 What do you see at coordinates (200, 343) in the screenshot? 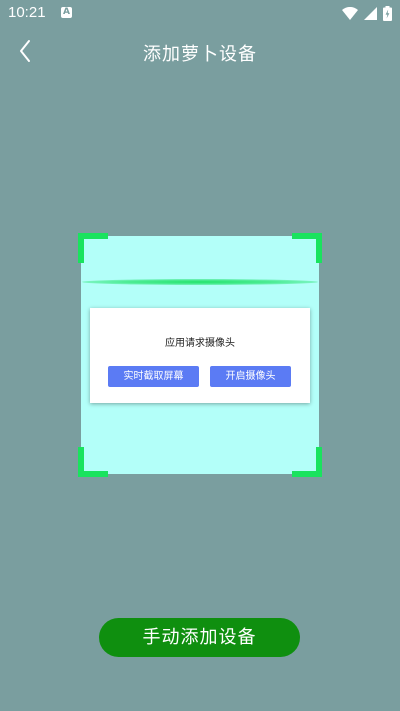
I see `dialog-title: 应用请求摄像头` at bounding box center [200, 343].